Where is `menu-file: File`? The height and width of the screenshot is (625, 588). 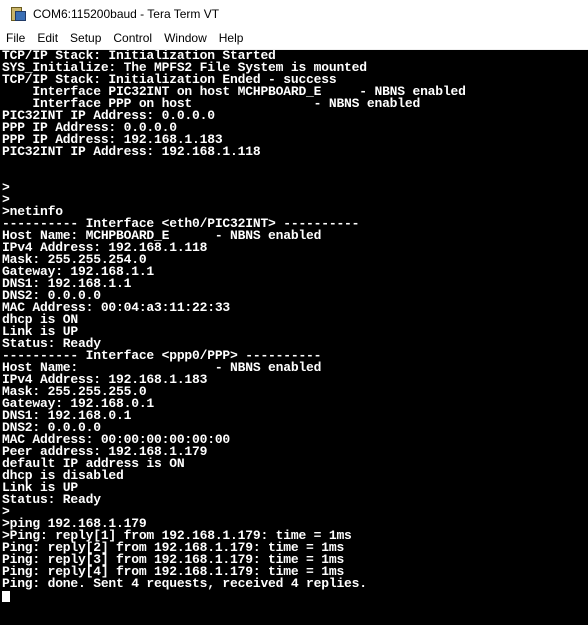 menu-file: File is located at coordinates (15, 38).